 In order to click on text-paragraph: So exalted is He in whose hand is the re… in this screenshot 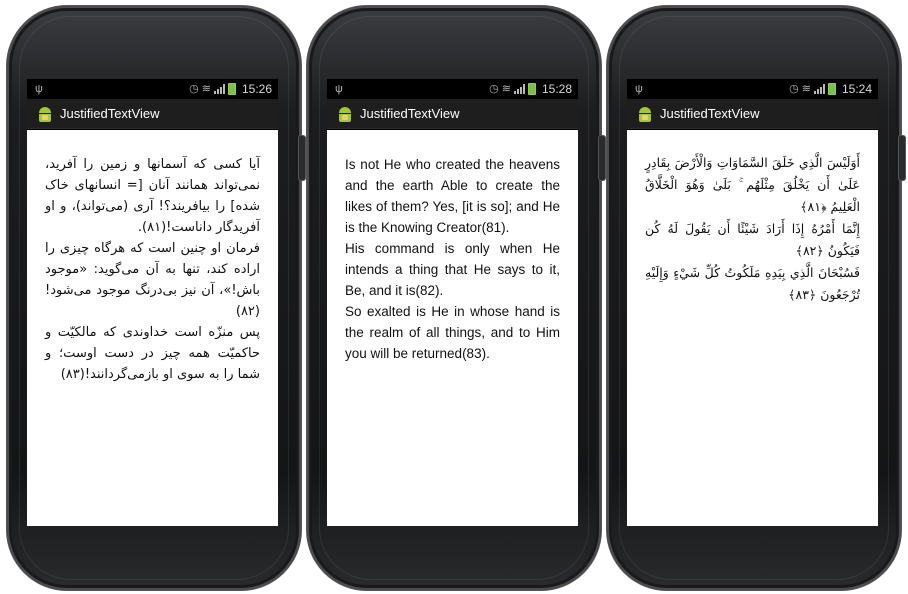, I will do `click(452, 332)`.